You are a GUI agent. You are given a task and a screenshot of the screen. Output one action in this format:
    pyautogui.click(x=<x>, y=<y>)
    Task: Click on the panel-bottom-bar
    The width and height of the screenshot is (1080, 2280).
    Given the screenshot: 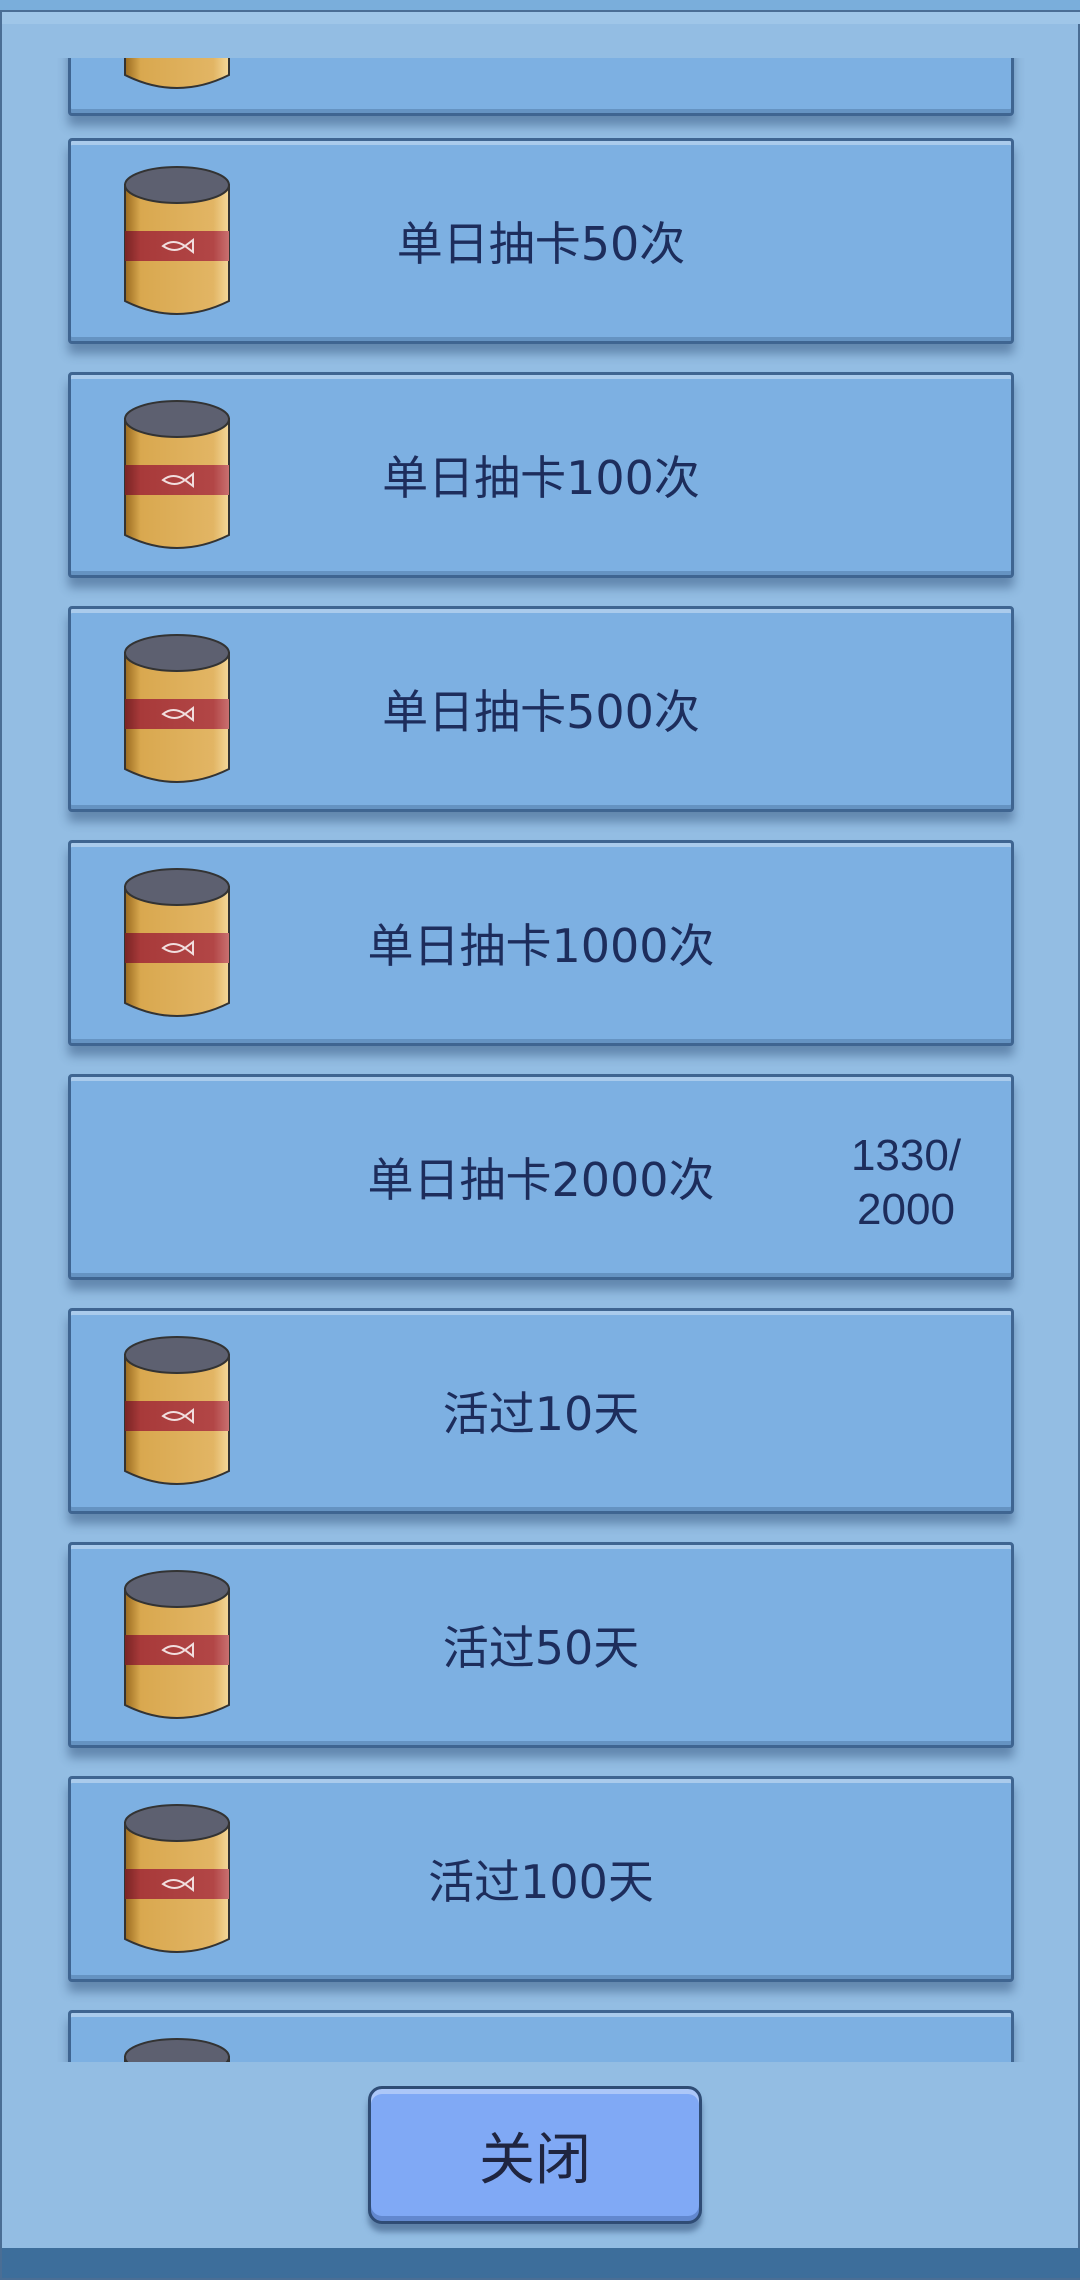 What is the action you would take?
    pyautogui.click(x=541, y=2263)
    